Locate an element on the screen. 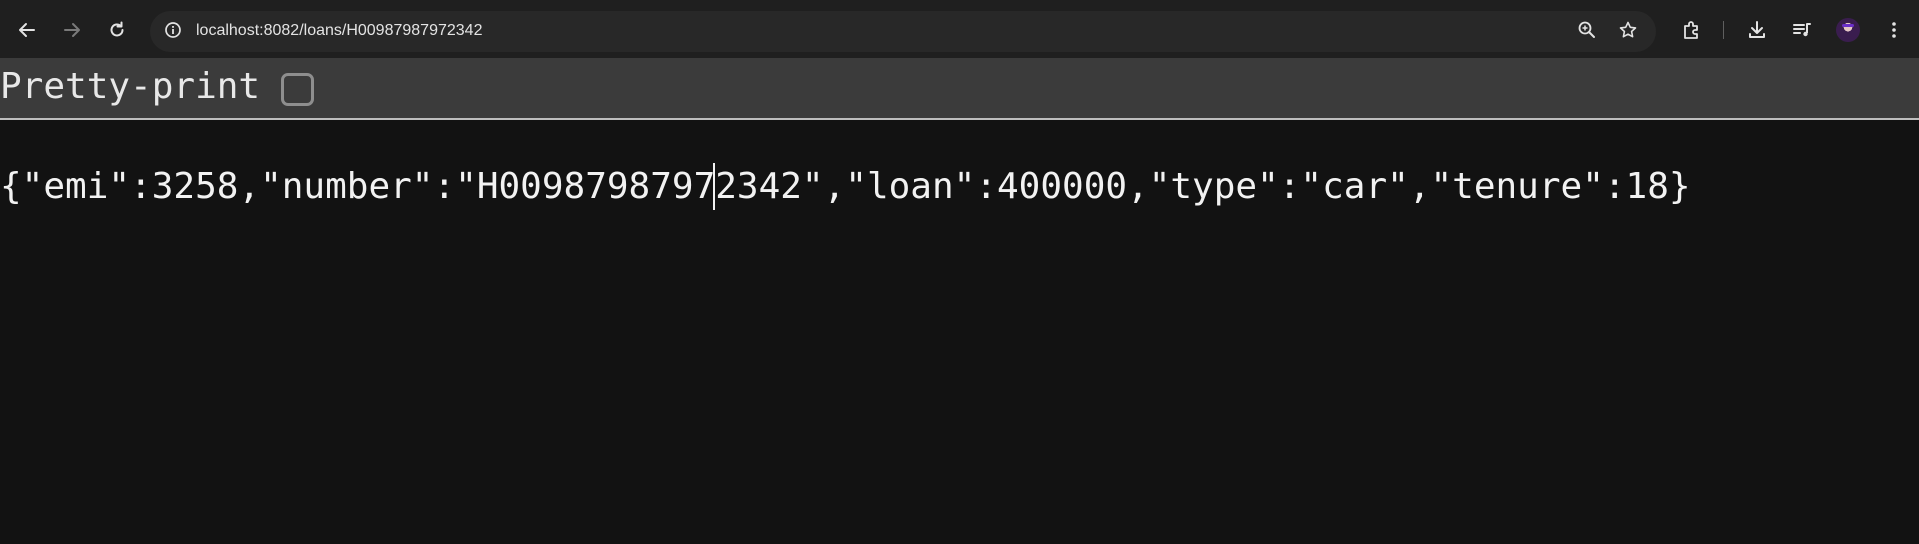 This screenshot has width=1919, height=544. arrow-right-icon is located at coordinates (72, 30).